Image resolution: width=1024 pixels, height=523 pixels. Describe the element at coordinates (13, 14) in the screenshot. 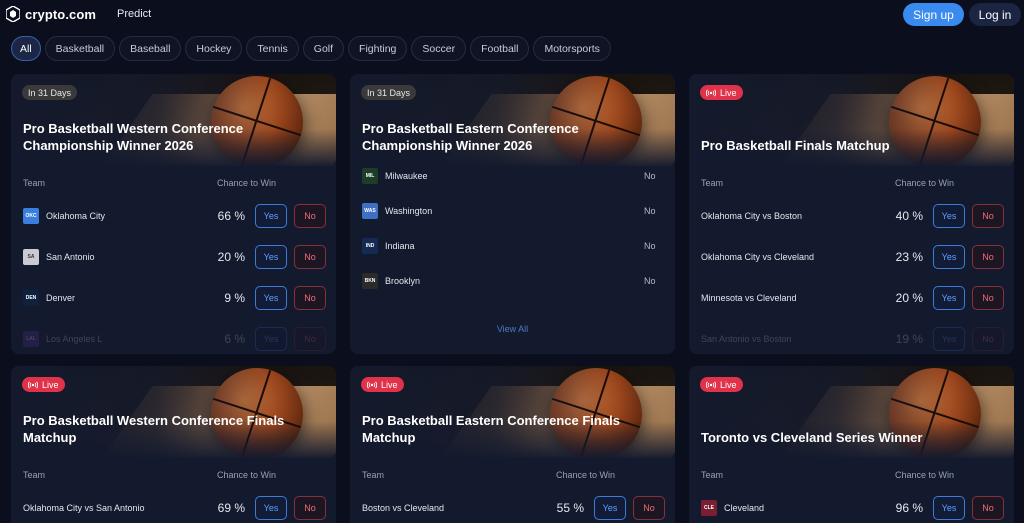

I see `crypto-logo-icon` at that location.